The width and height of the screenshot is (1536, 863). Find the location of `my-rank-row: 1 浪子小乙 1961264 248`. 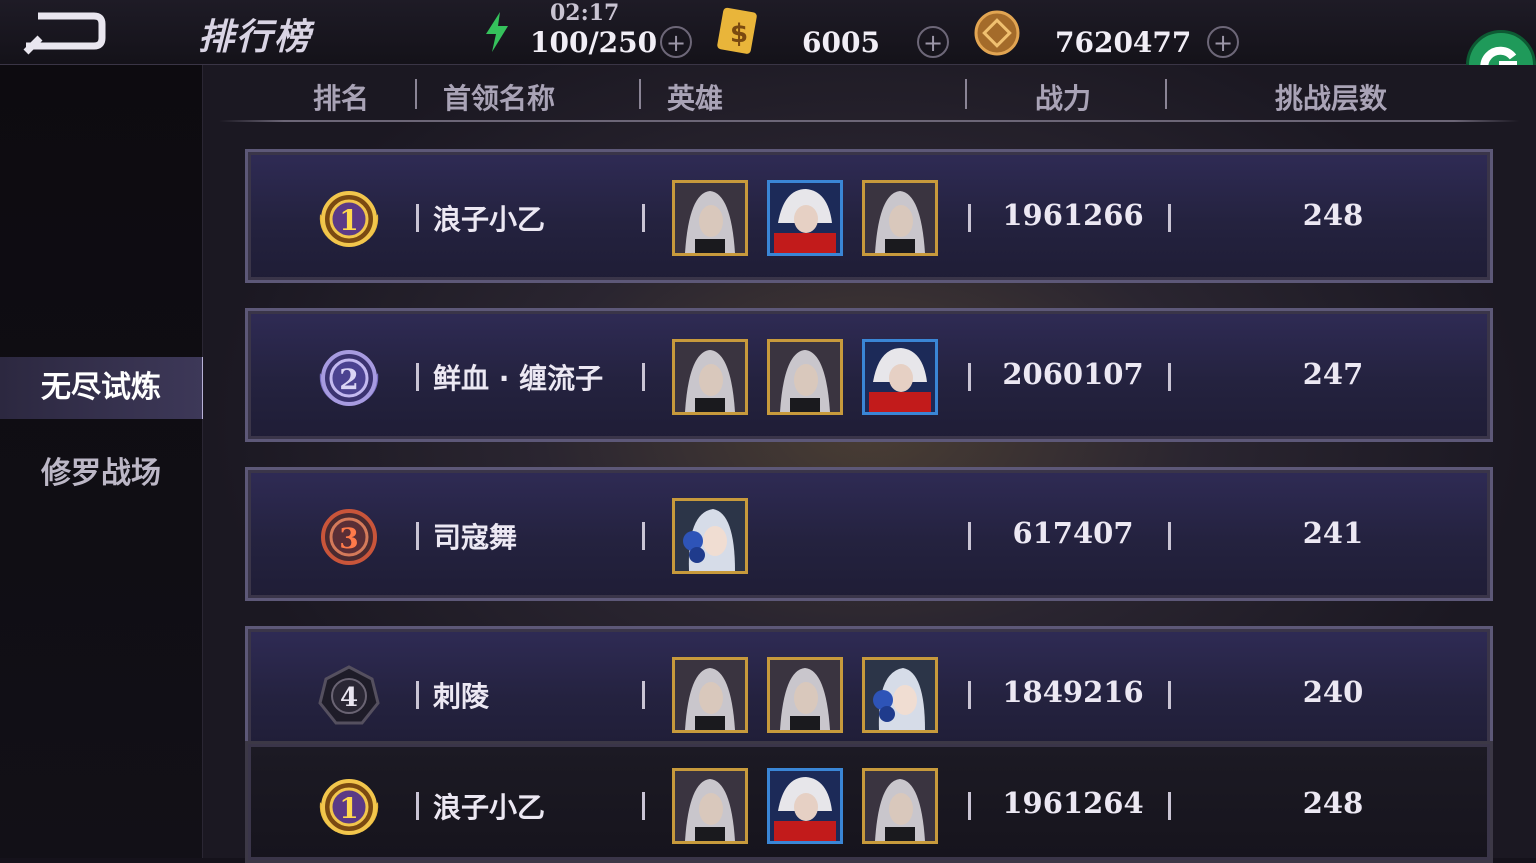

my-rank-row: 1 浪子小乙 1961264 248 is located at coordinates (869, 802).